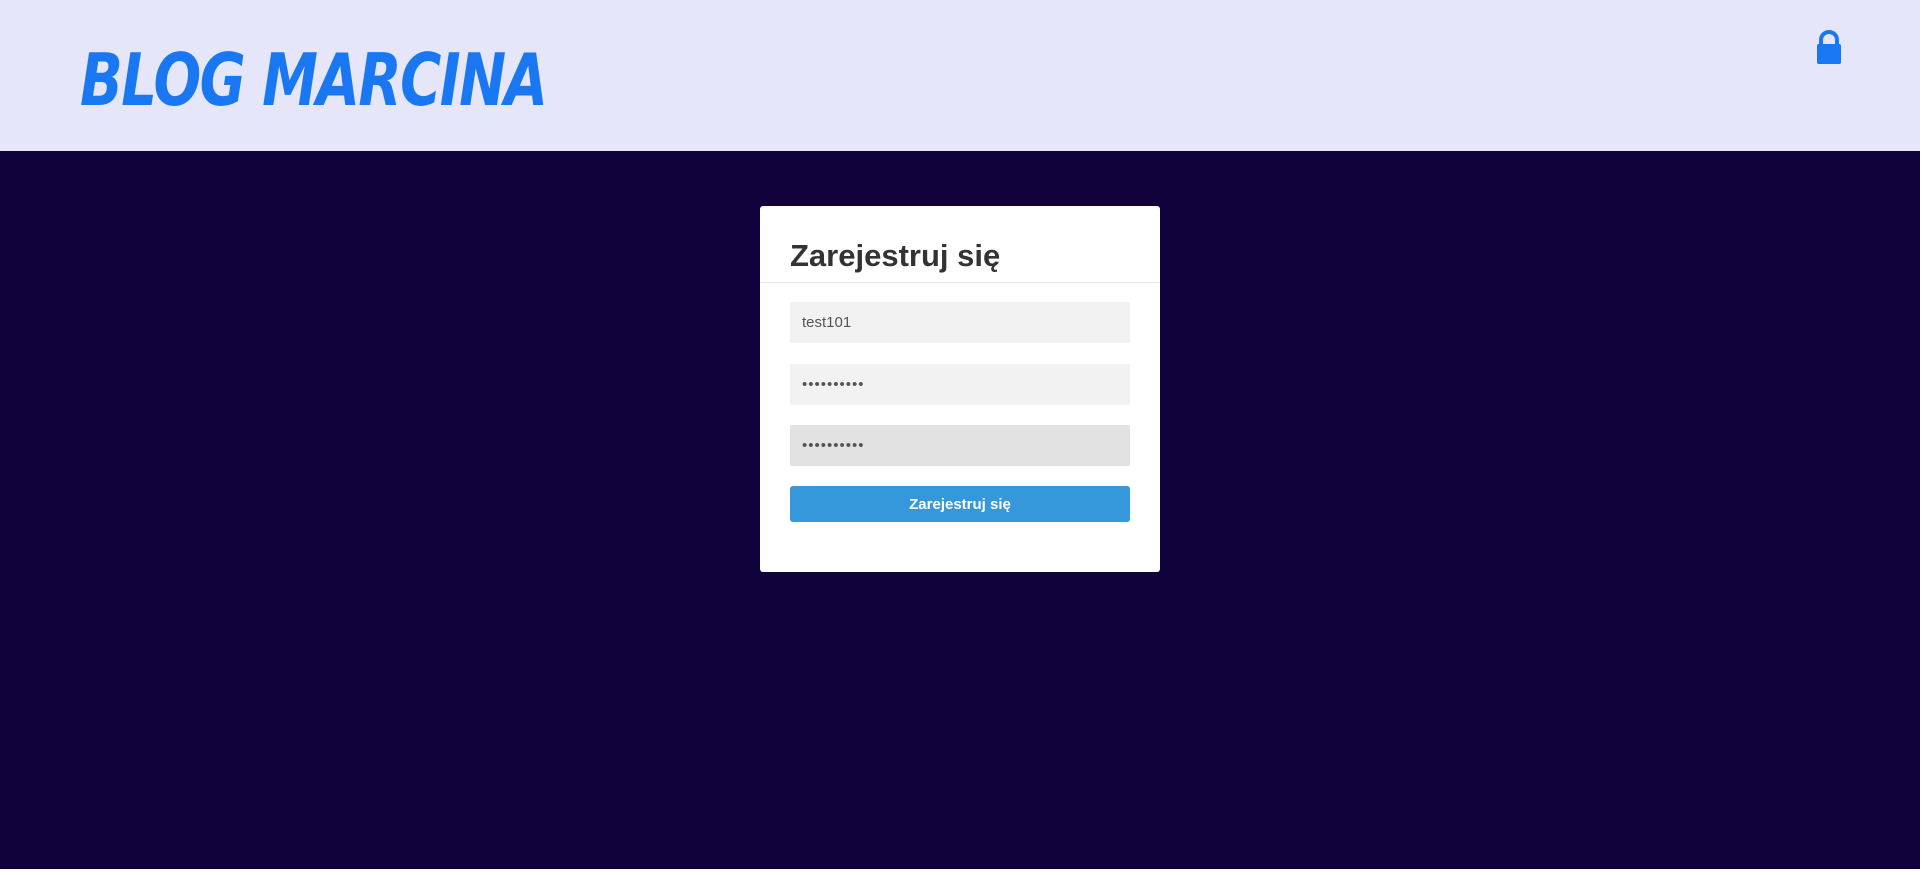 The height and width of the screenshot is (875, 1922). Describe the element at coordinates (1829, 47) in the screenshot. I see `lock-icon` at that location.